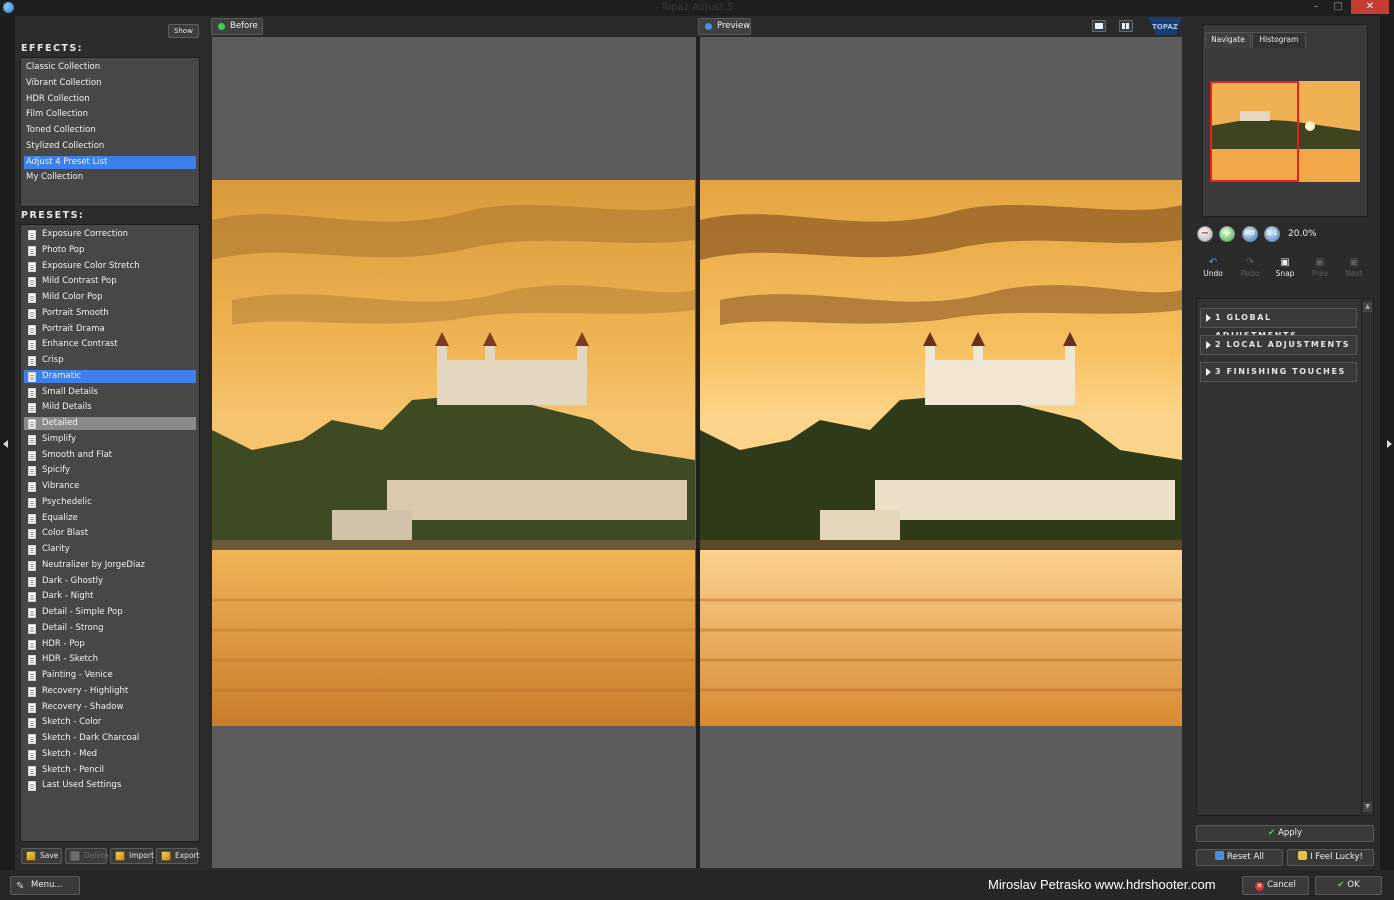 This screenshot has height=900, width=1394. I want to click on preset-item: Vibrance, so click(110, 486).